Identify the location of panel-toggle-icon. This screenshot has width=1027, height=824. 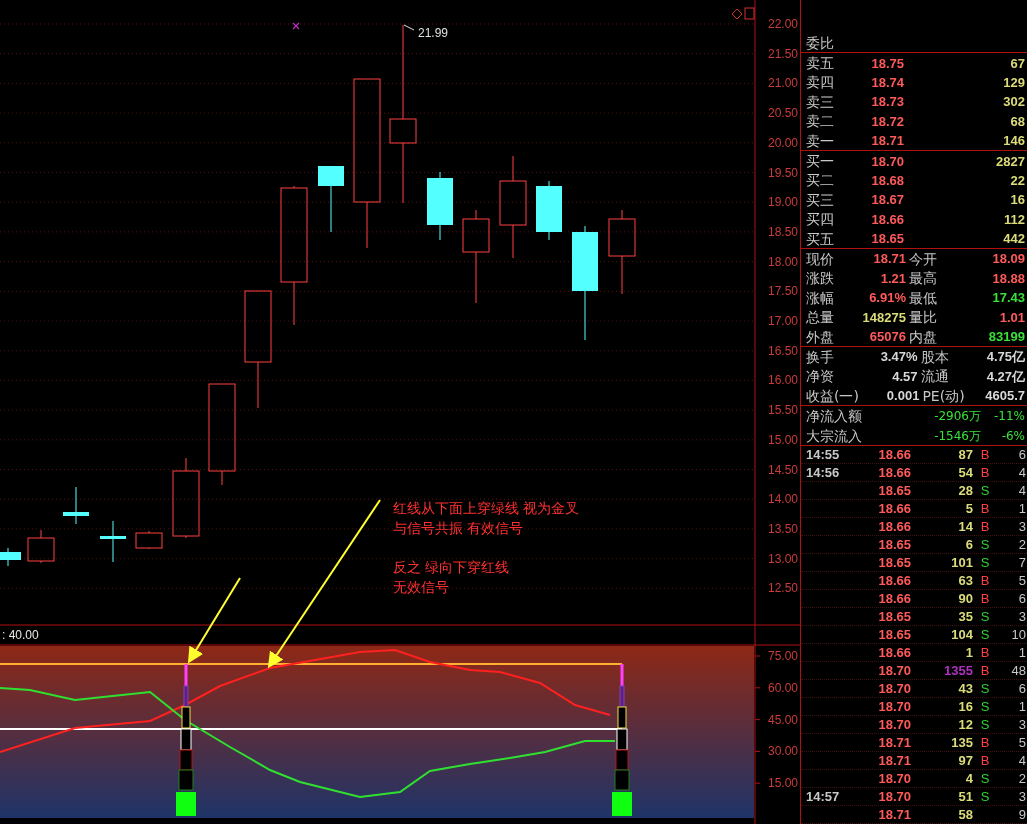
(749, 13).